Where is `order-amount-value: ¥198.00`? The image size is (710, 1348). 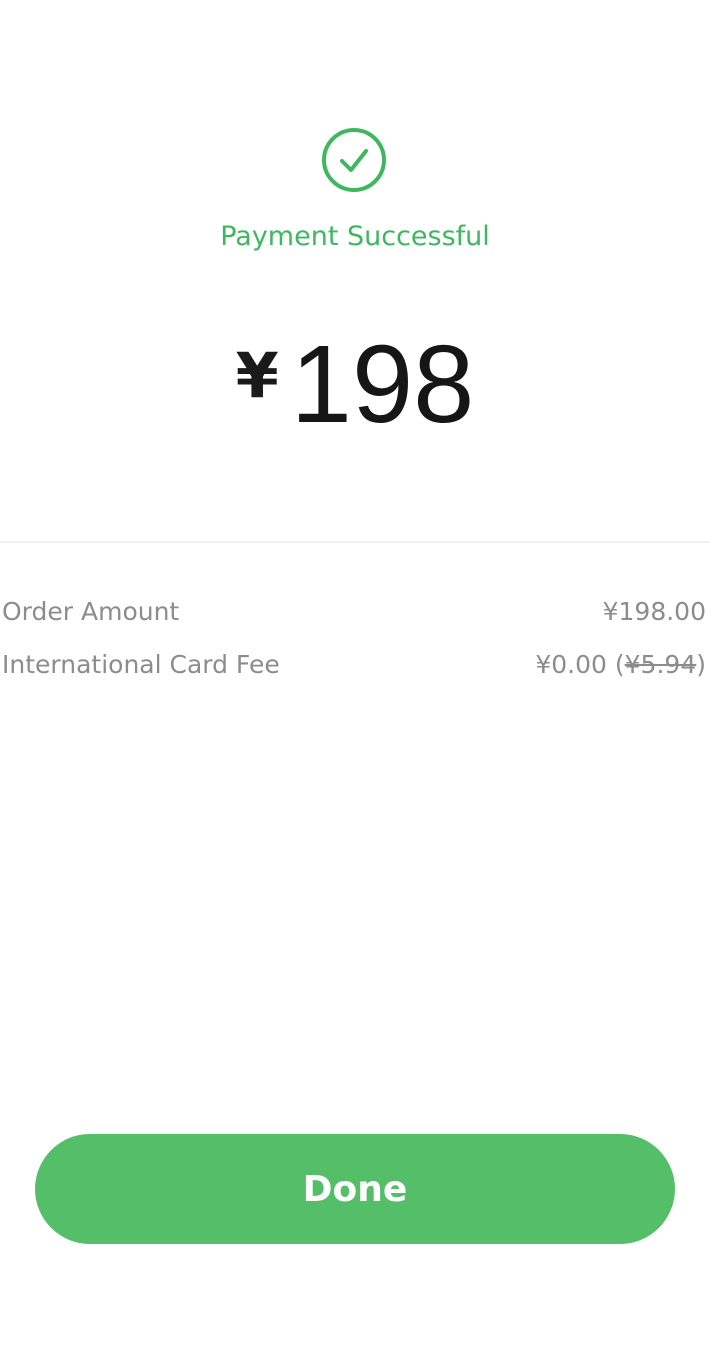 order-amount-value: ¥198.00 is located at coordinates (654, 611).